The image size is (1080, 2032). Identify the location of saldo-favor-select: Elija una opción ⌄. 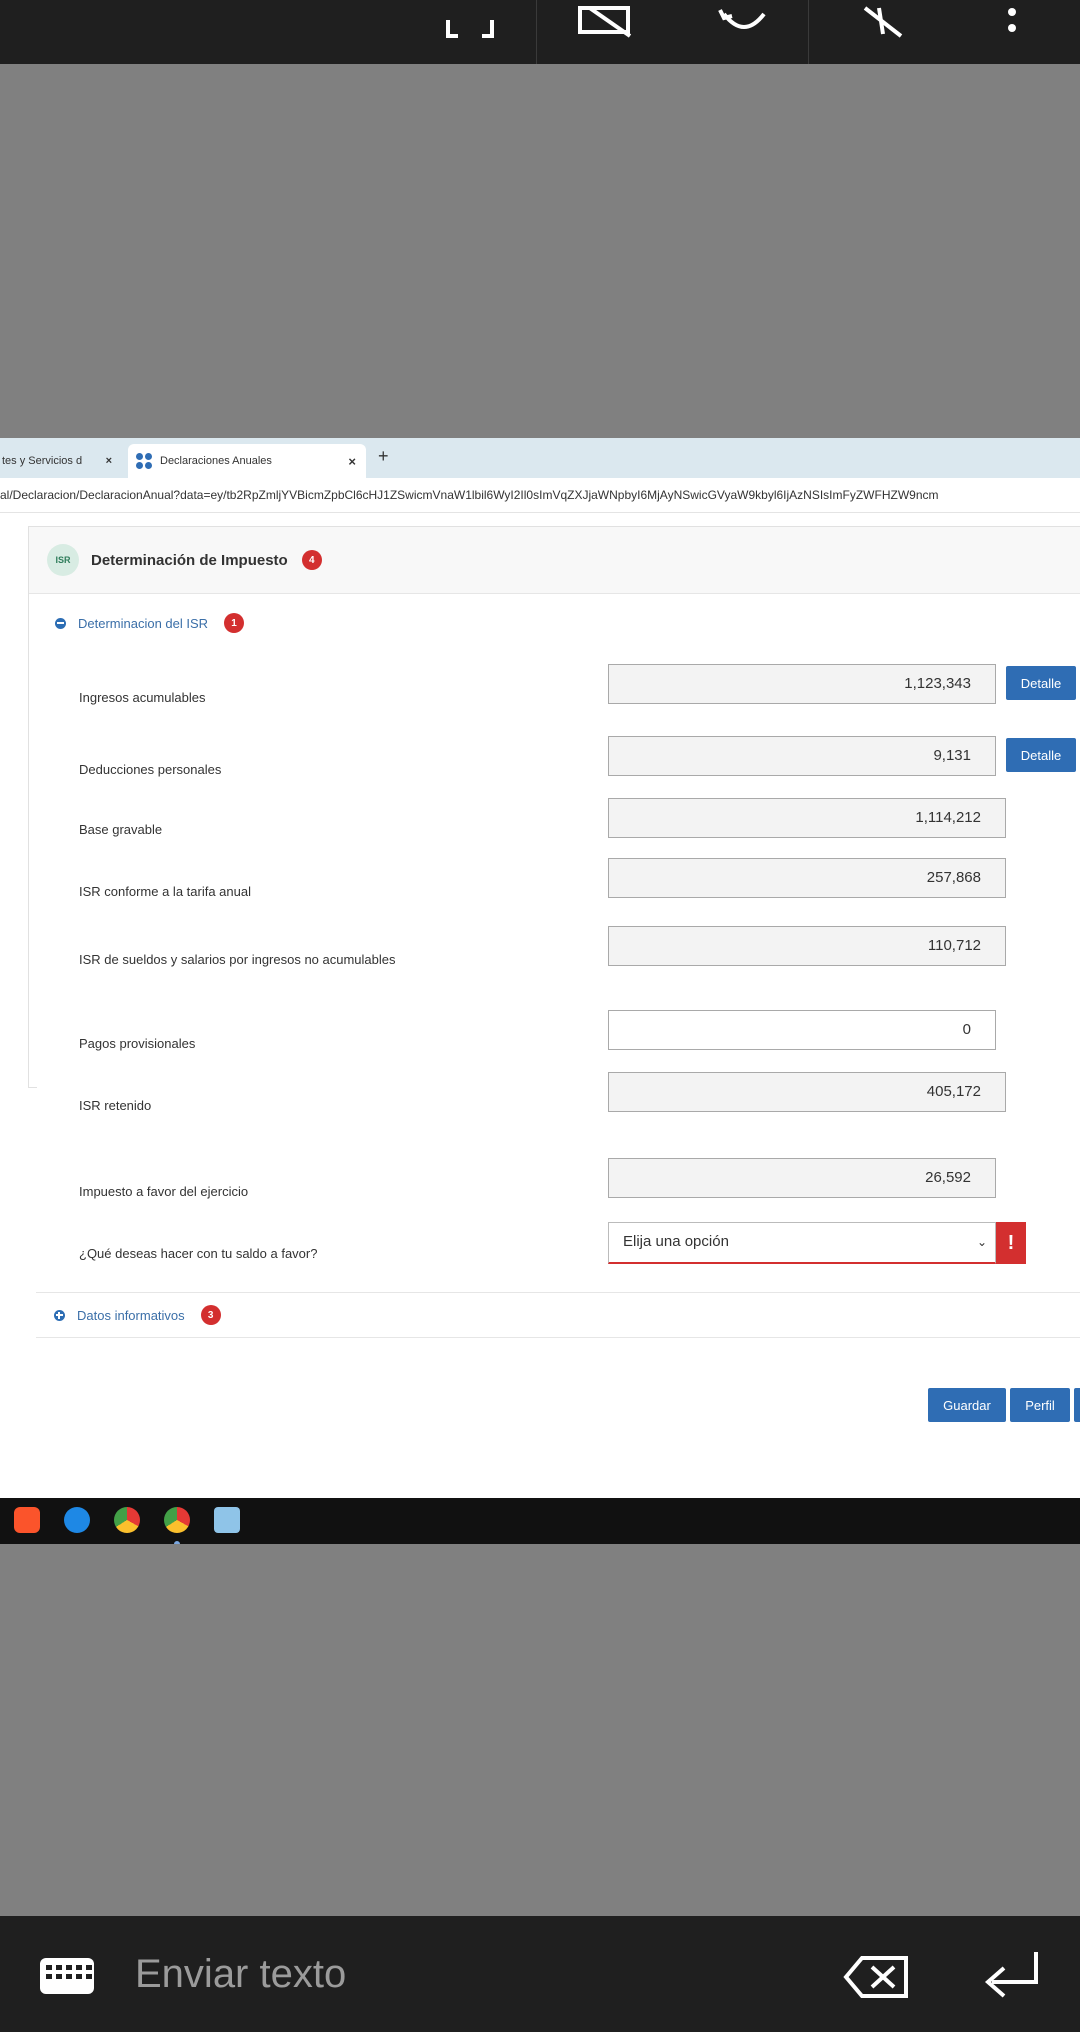
(802, 1243).